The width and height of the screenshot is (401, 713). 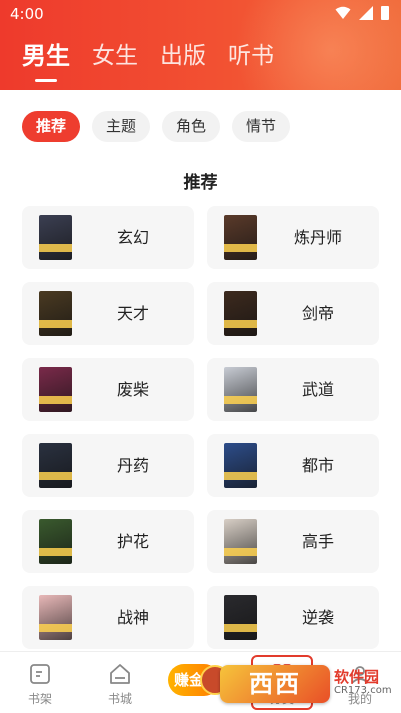 I want to click on category-card: 高手, so click(x=293, y=541).